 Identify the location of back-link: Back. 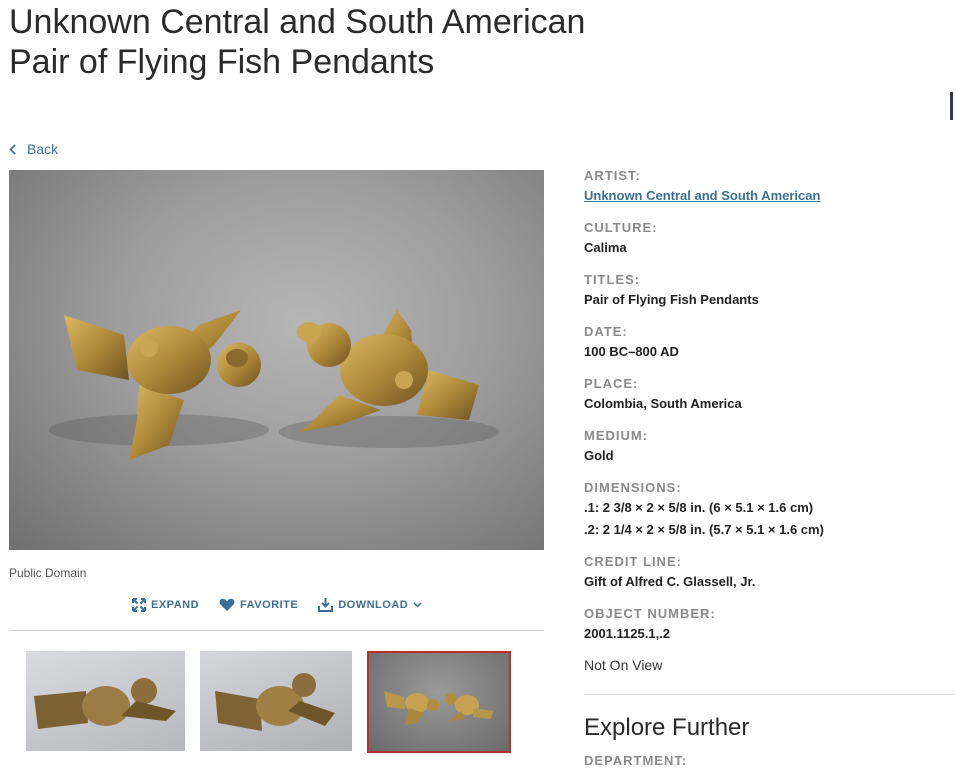
(33, 149).